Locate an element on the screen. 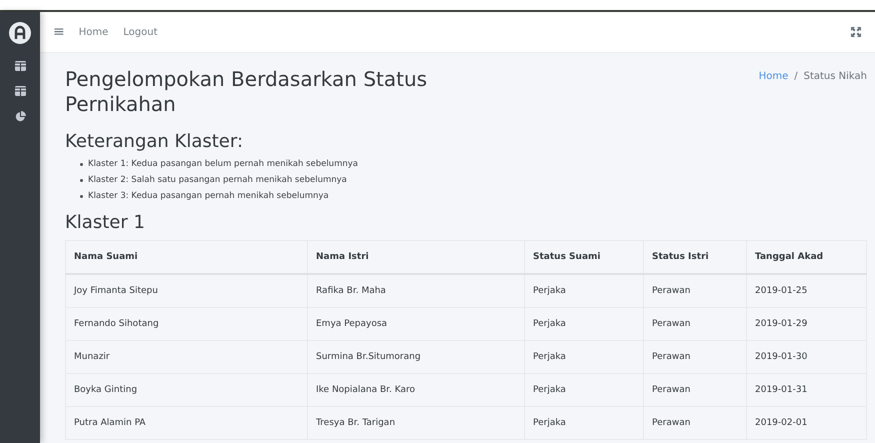 This screenshot has height=443, width=875. table-cell: Joy Fimanta Sitepu is located at coordinates (187, 291).